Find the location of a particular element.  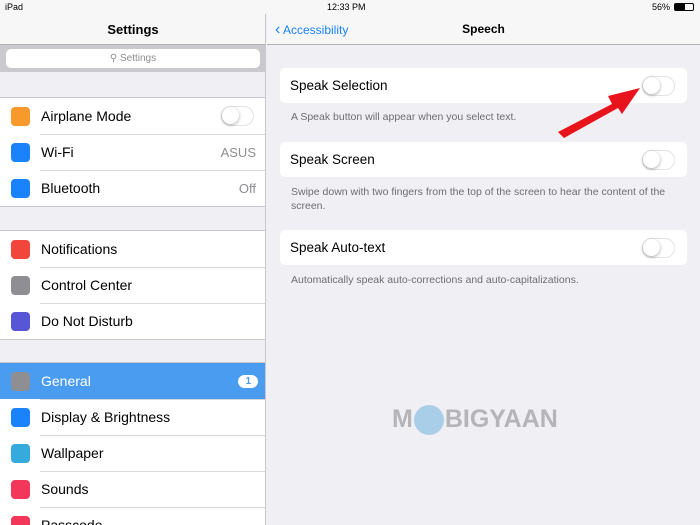

search-input: ⚲ Settings is located at coordinates (133, 58).